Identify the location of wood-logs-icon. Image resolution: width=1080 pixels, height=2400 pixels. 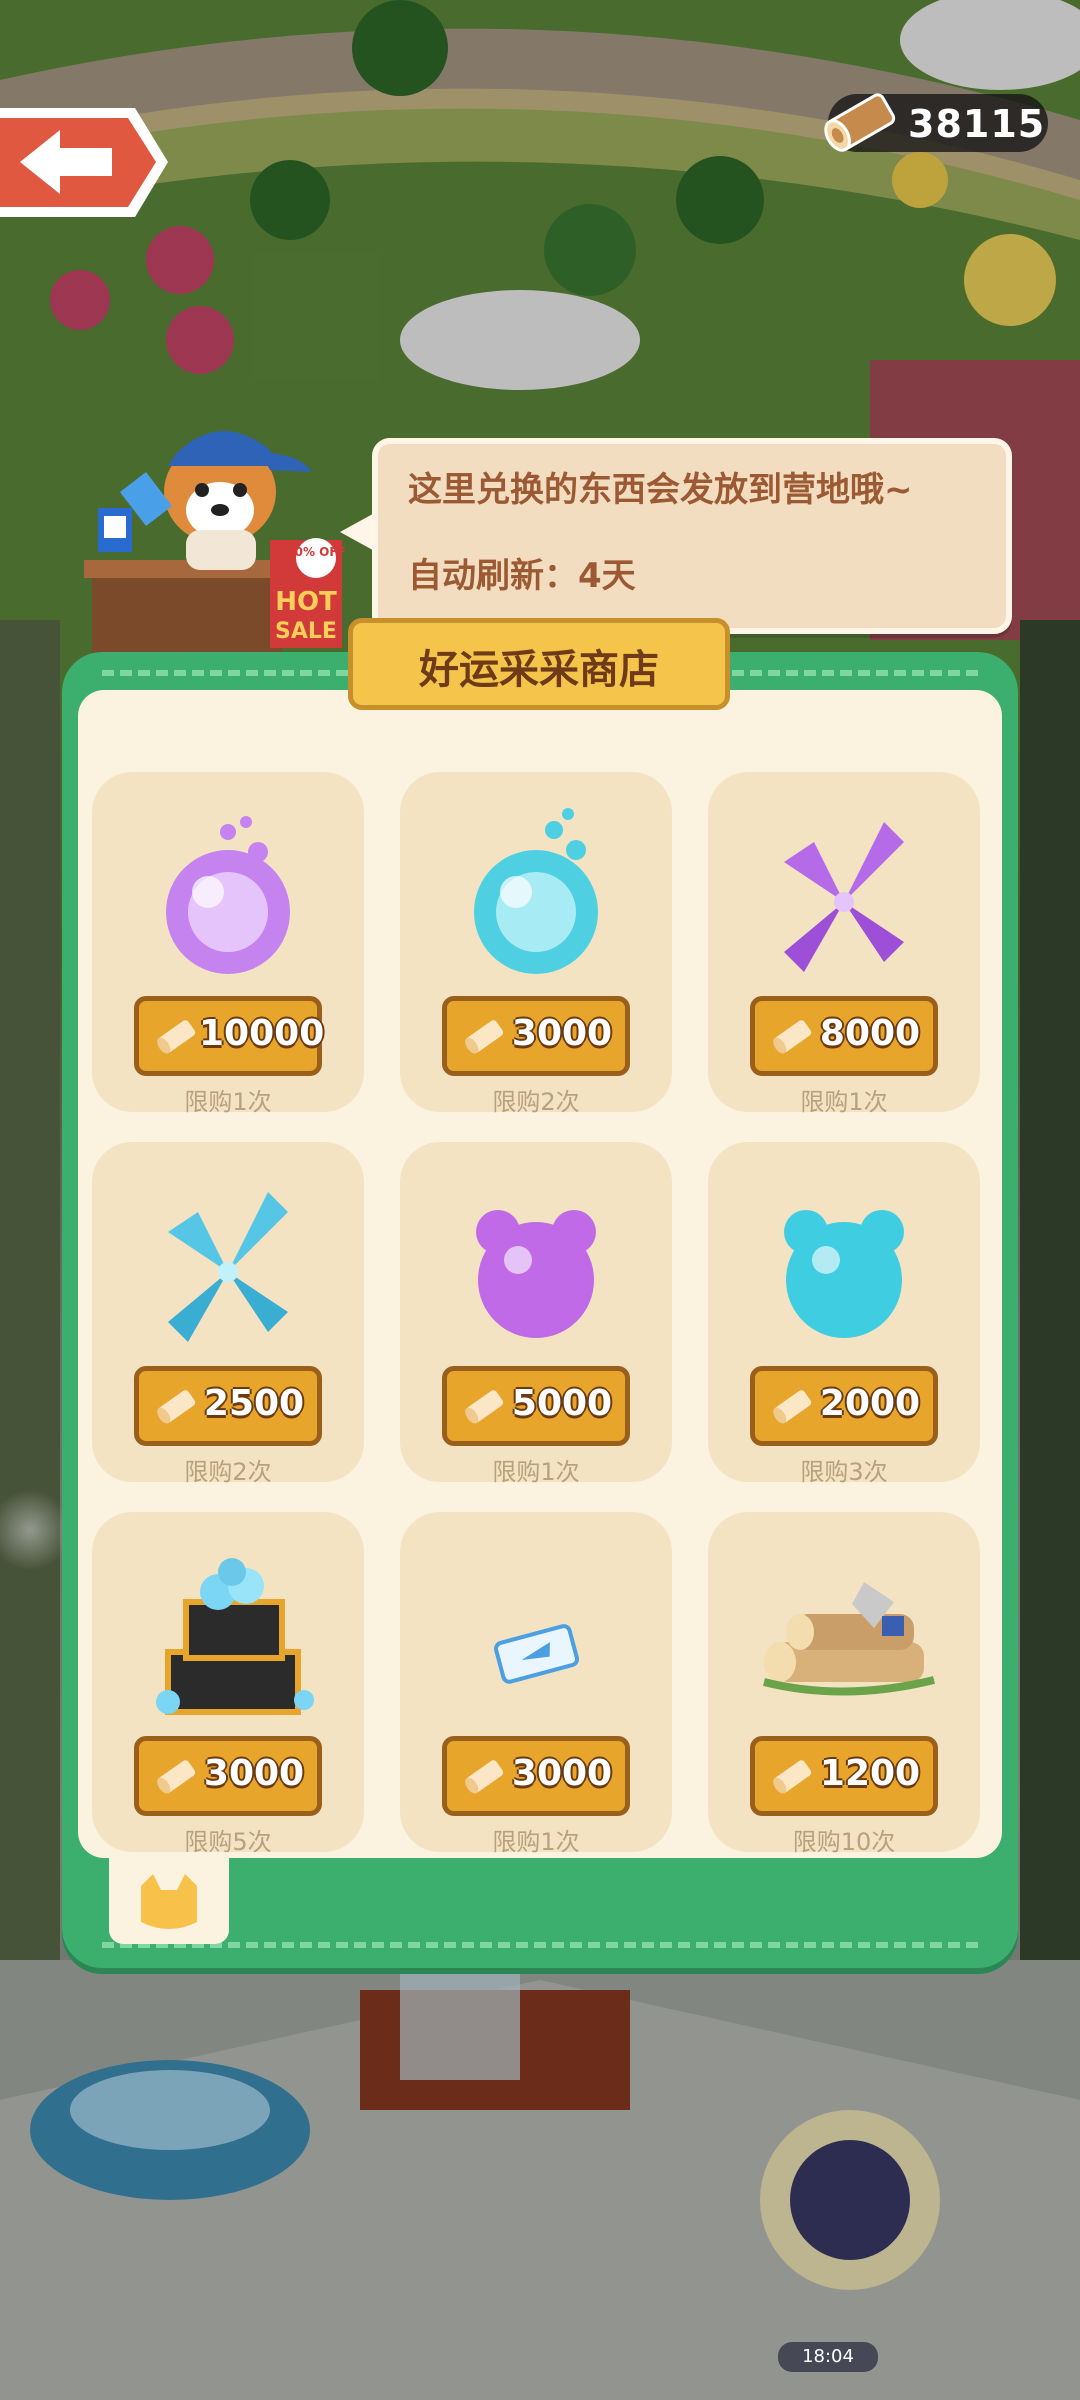
(849, 1639).